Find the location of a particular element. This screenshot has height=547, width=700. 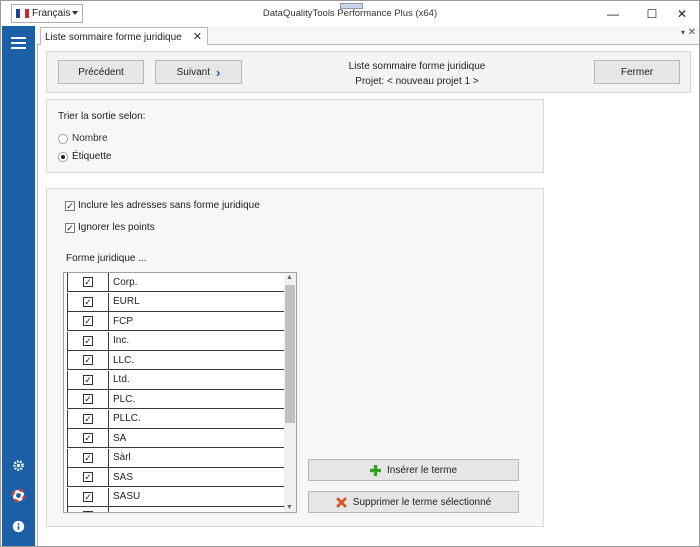

maximize-button: ☐ is located at coordinates (652, 13).